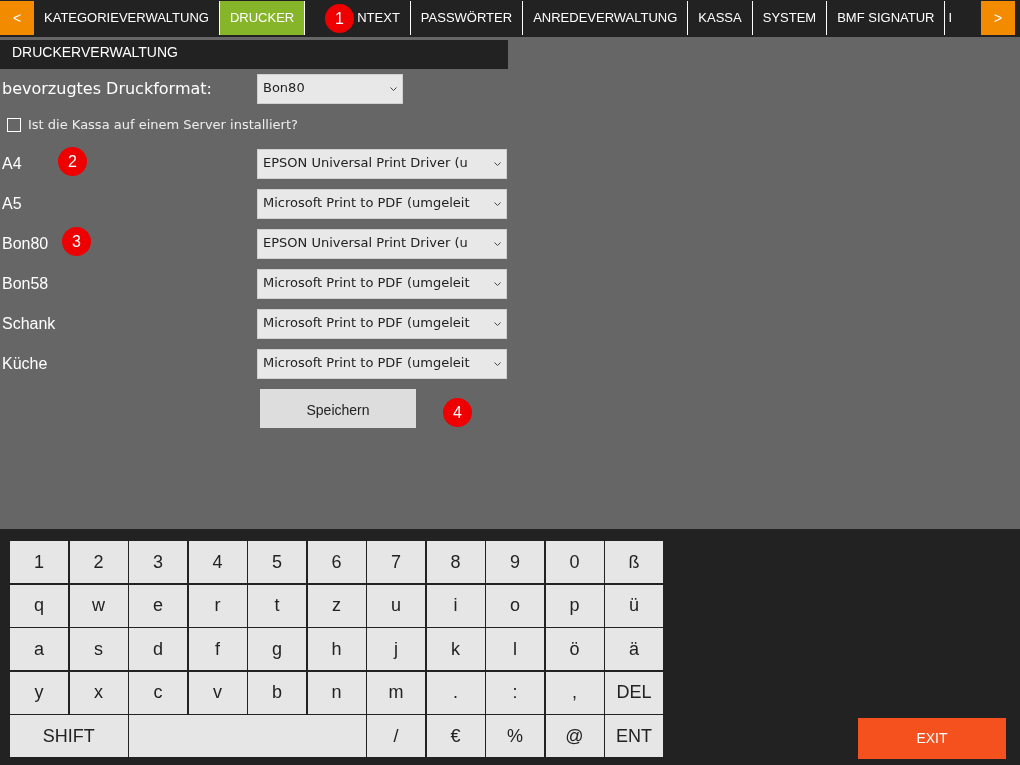  What do you see at coordinates (12, 203) in the screenshot?
I see `field-label: A5` at bounding box center [12, 203].